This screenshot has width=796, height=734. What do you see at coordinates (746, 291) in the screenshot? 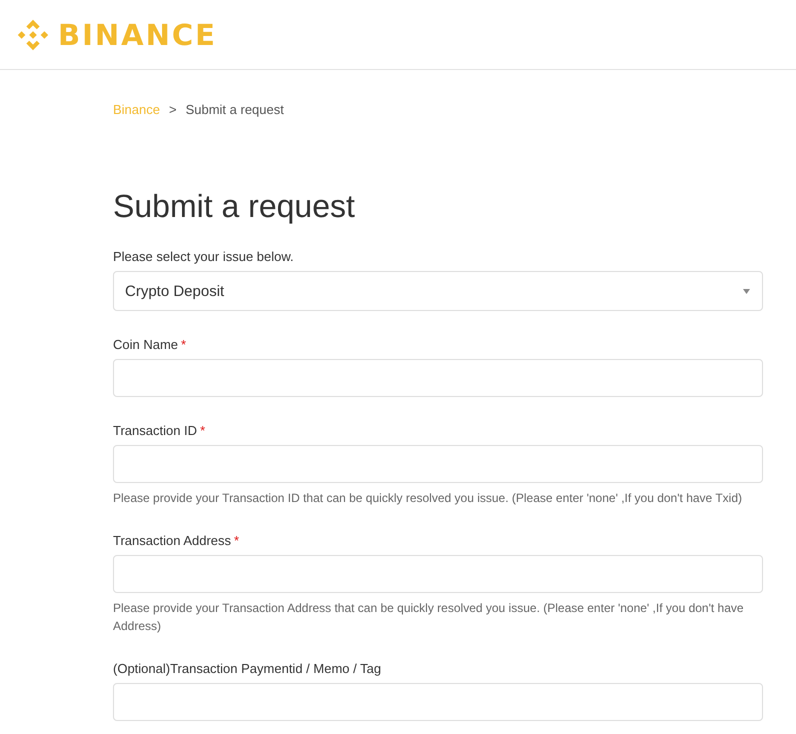
I see `caret-icon` at bounding box center [746, 291].